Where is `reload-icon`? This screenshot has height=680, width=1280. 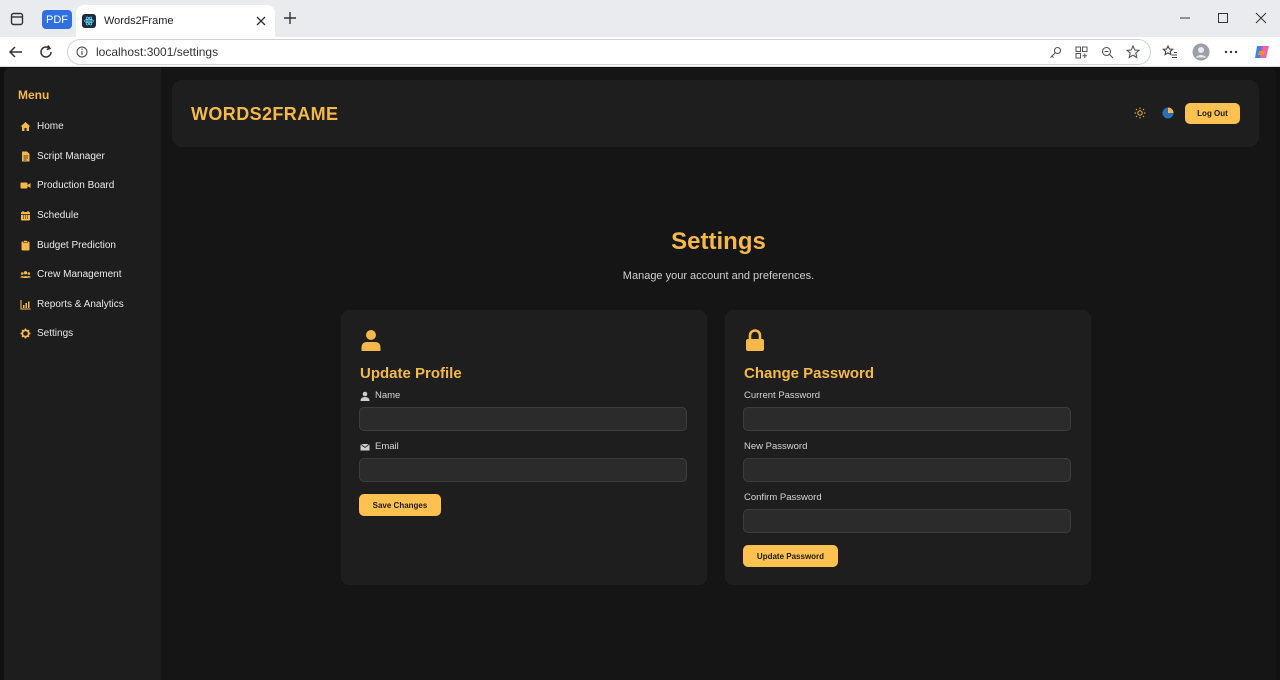 reload-icon is located at coordinates (46, 52).